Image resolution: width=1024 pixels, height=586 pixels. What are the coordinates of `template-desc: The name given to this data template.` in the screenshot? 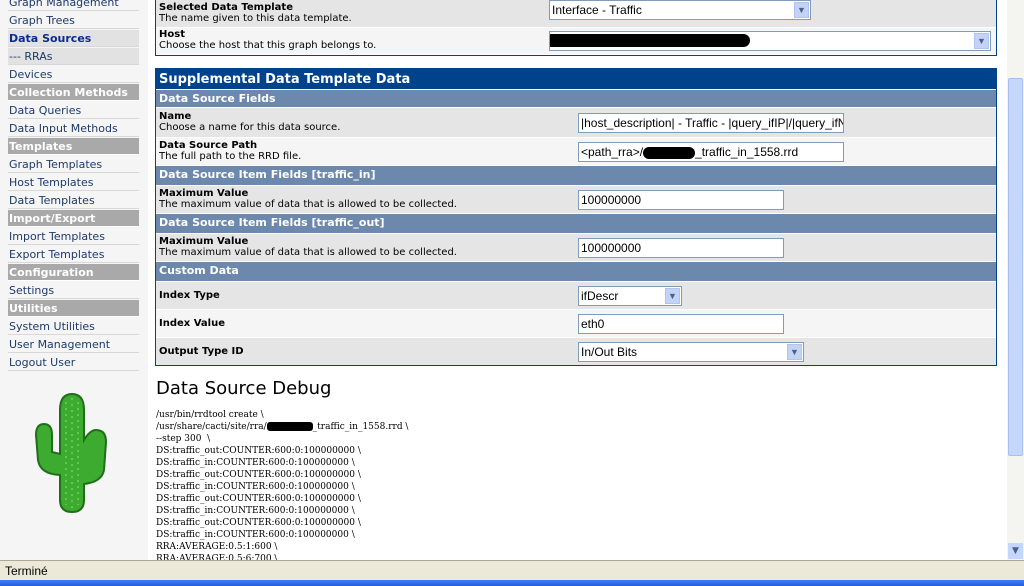 It's located at (255, 18).